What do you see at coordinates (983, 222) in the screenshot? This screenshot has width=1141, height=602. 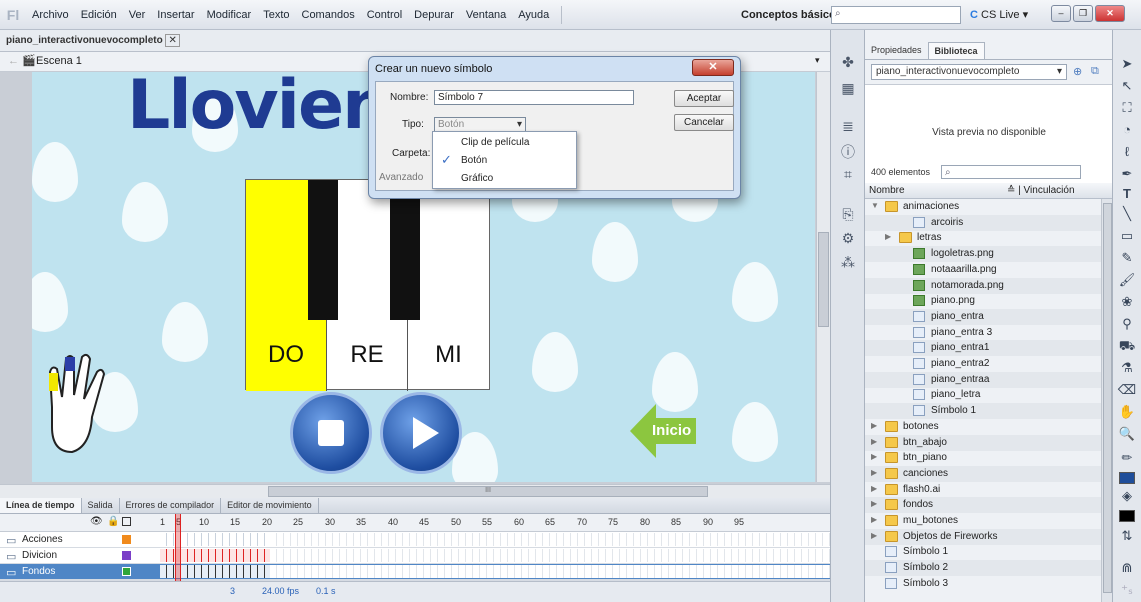 I see `library-item: arcoiris` at bounding box center [983, 222].